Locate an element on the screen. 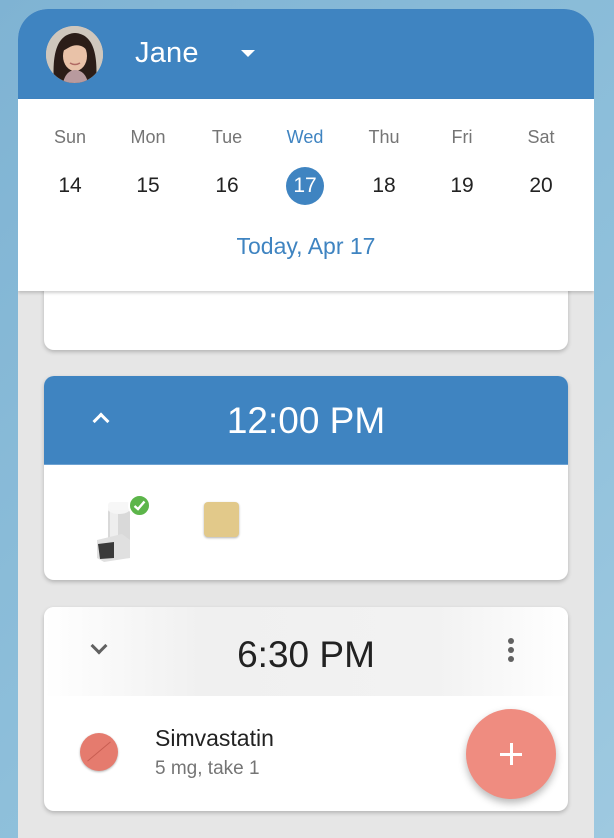 Image resolution: width=614 pixels, height=838 pixels. schedule-card-header: 12:00 PM is located at coordinates (306, 420).